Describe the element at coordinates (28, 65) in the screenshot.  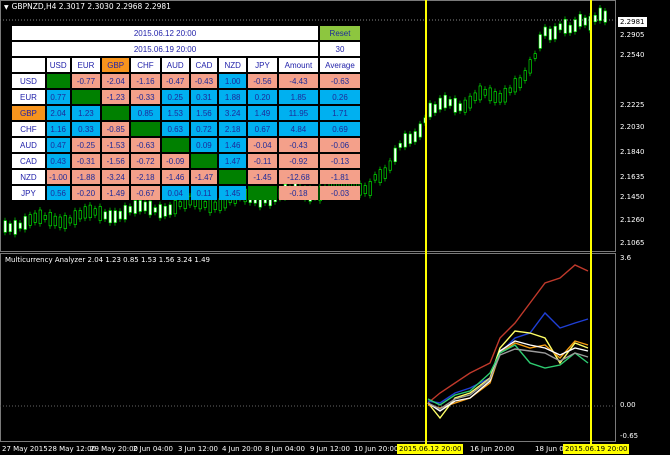
I see `matrix-corner` at that location.